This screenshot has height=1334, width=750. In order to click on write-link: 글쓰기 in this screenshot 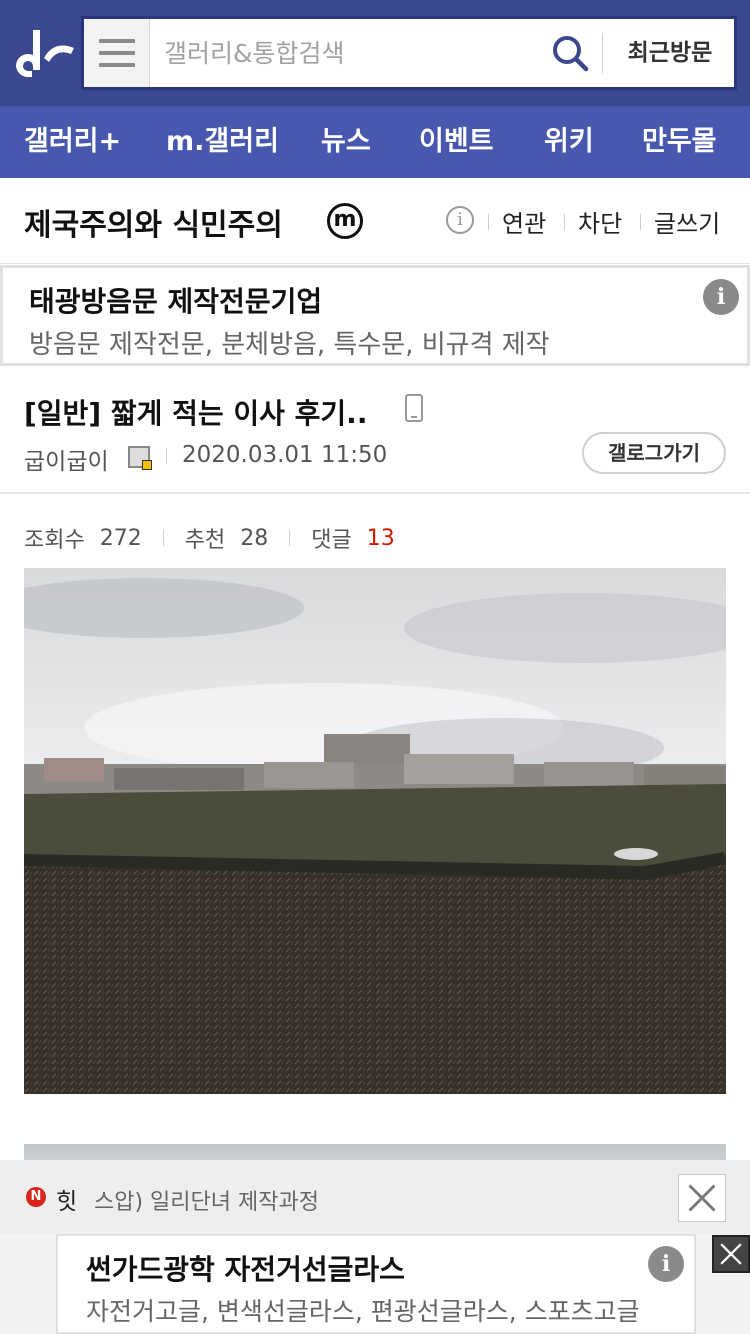, I will do `click(687, 221)`.